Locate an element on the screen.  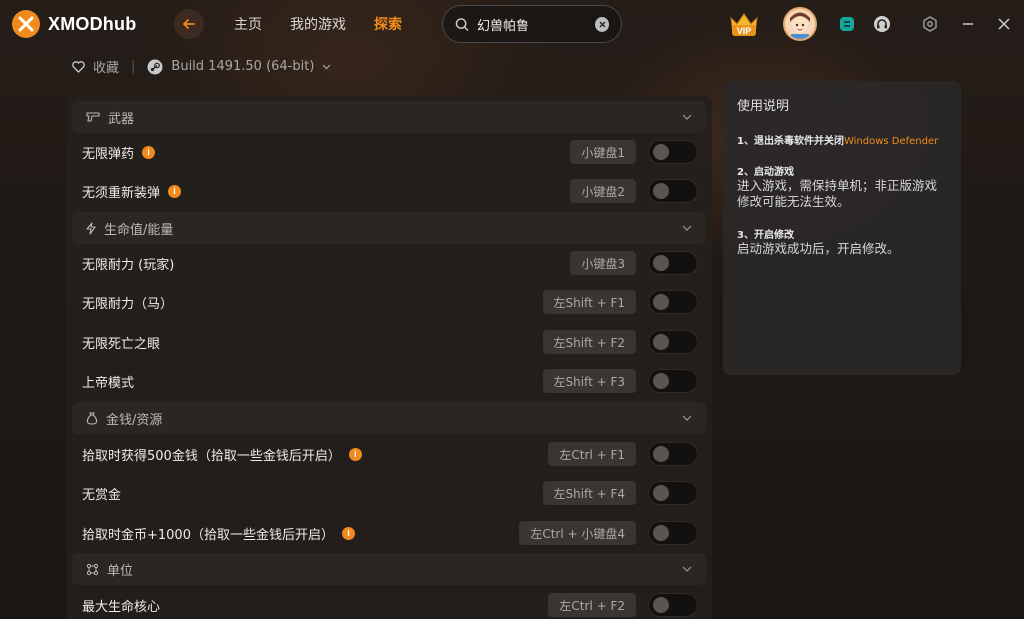
help-step-heading: 1、退出杀毒软件并关闭 is located at coordinates (790, 141).